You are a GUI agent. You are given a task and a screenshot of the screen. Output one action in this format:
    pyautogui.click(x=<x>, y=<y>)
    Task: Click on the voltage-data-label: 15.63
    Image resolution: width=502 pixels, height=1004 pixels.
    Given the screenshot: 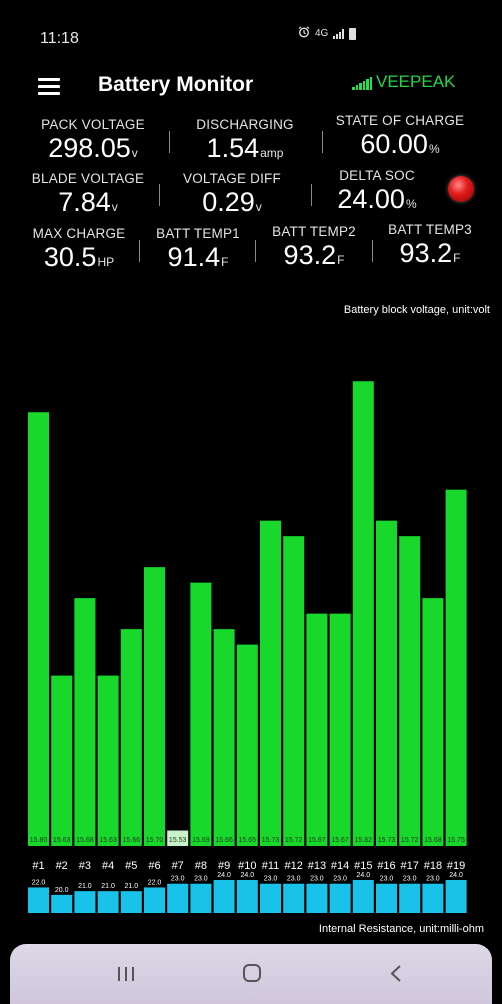 What is the action you would take?
    pyautogui.click(x=108, y=840)
    